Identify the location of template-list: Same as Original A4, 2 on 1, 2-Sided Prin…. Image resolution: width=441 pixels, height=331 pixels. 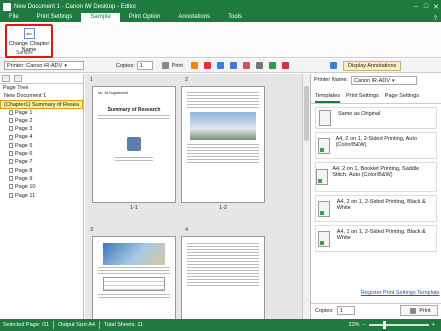
(376, 179).